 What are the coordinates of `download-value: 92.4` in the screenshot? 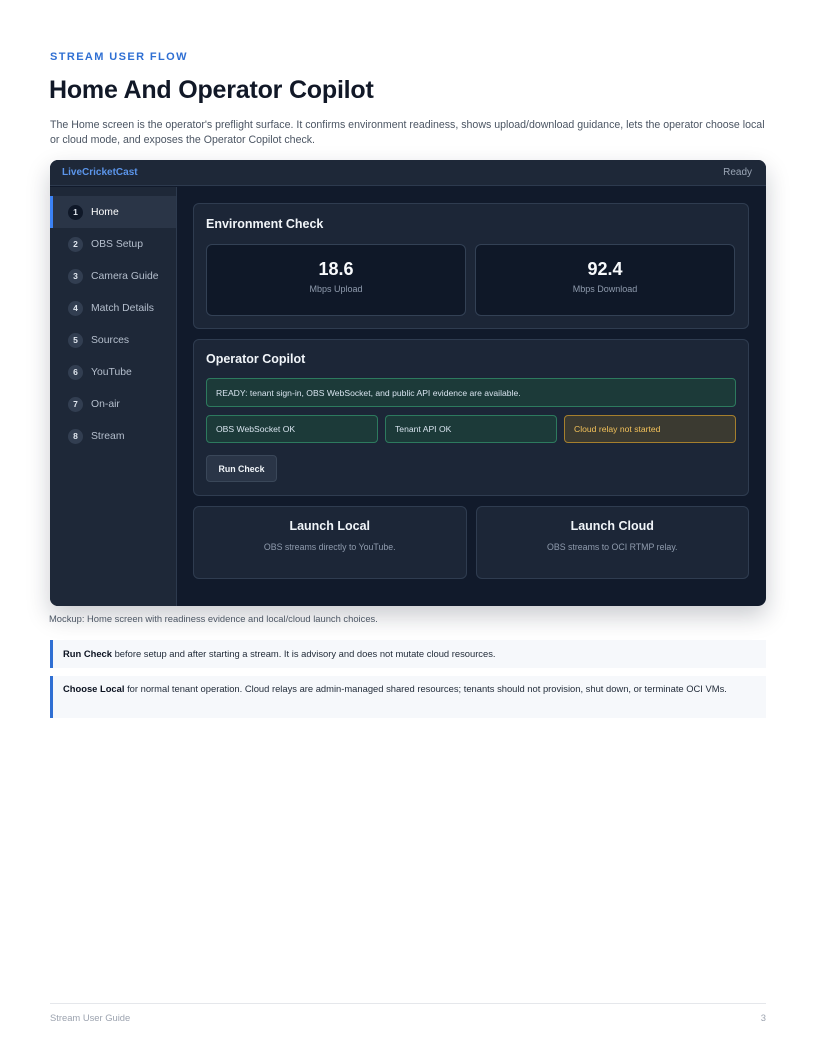 It's located at (605, 269).